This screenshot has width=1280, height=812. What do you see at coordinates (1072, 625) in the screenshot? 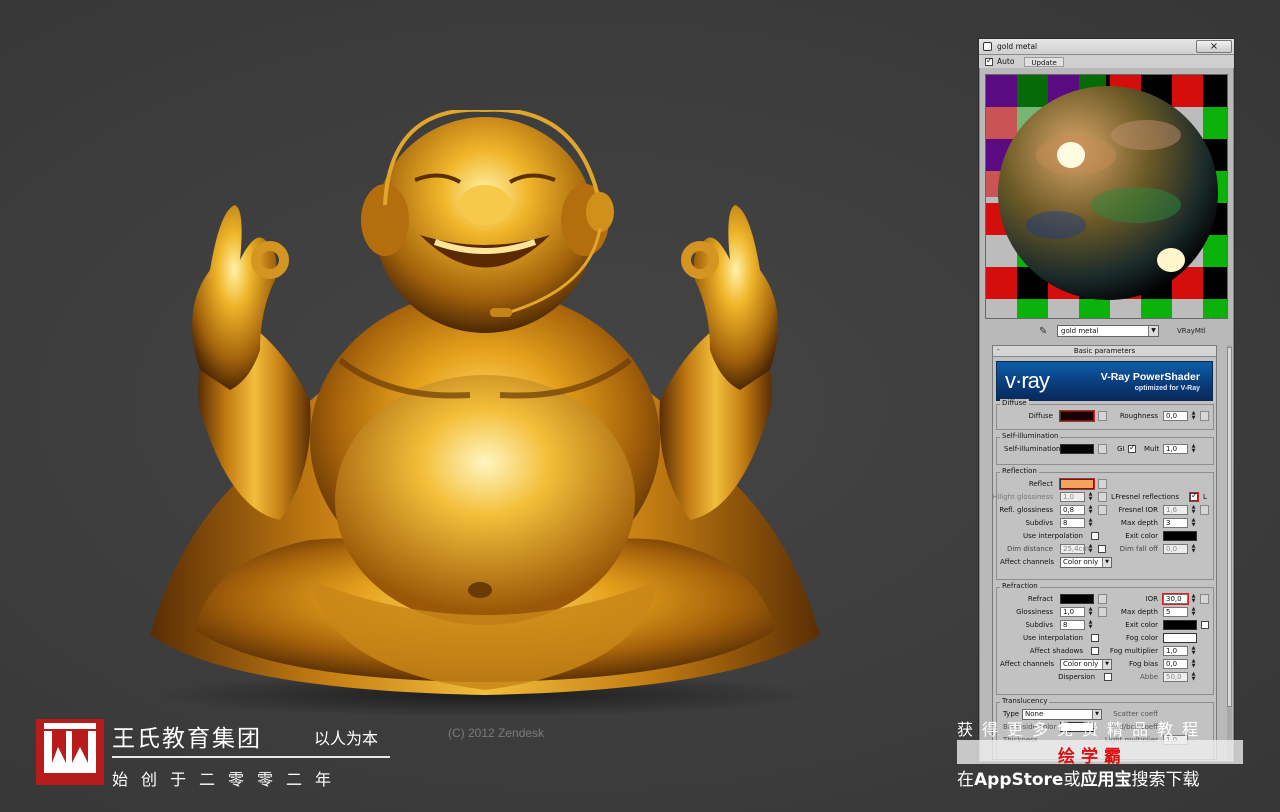
I see `refr-subdivs-input: 8` at bounding box center [1072, 625].